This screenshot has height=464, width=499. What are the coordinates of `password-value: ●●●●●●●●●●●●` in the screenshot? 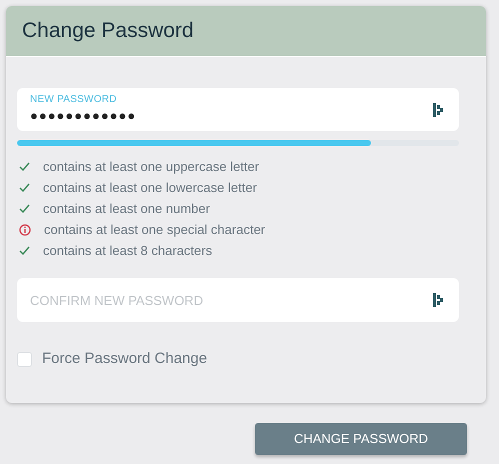 It's located at (84, 115).